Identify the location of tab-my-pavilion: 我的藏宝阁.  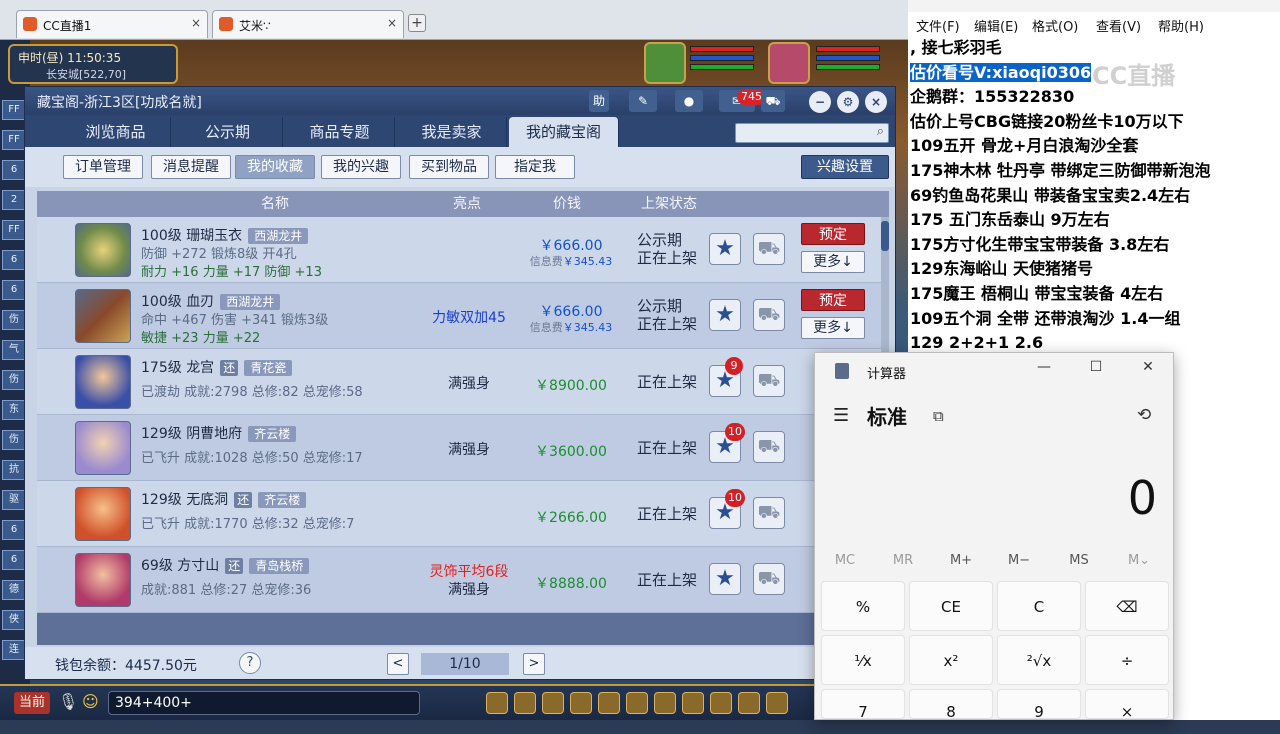
(564, 132).